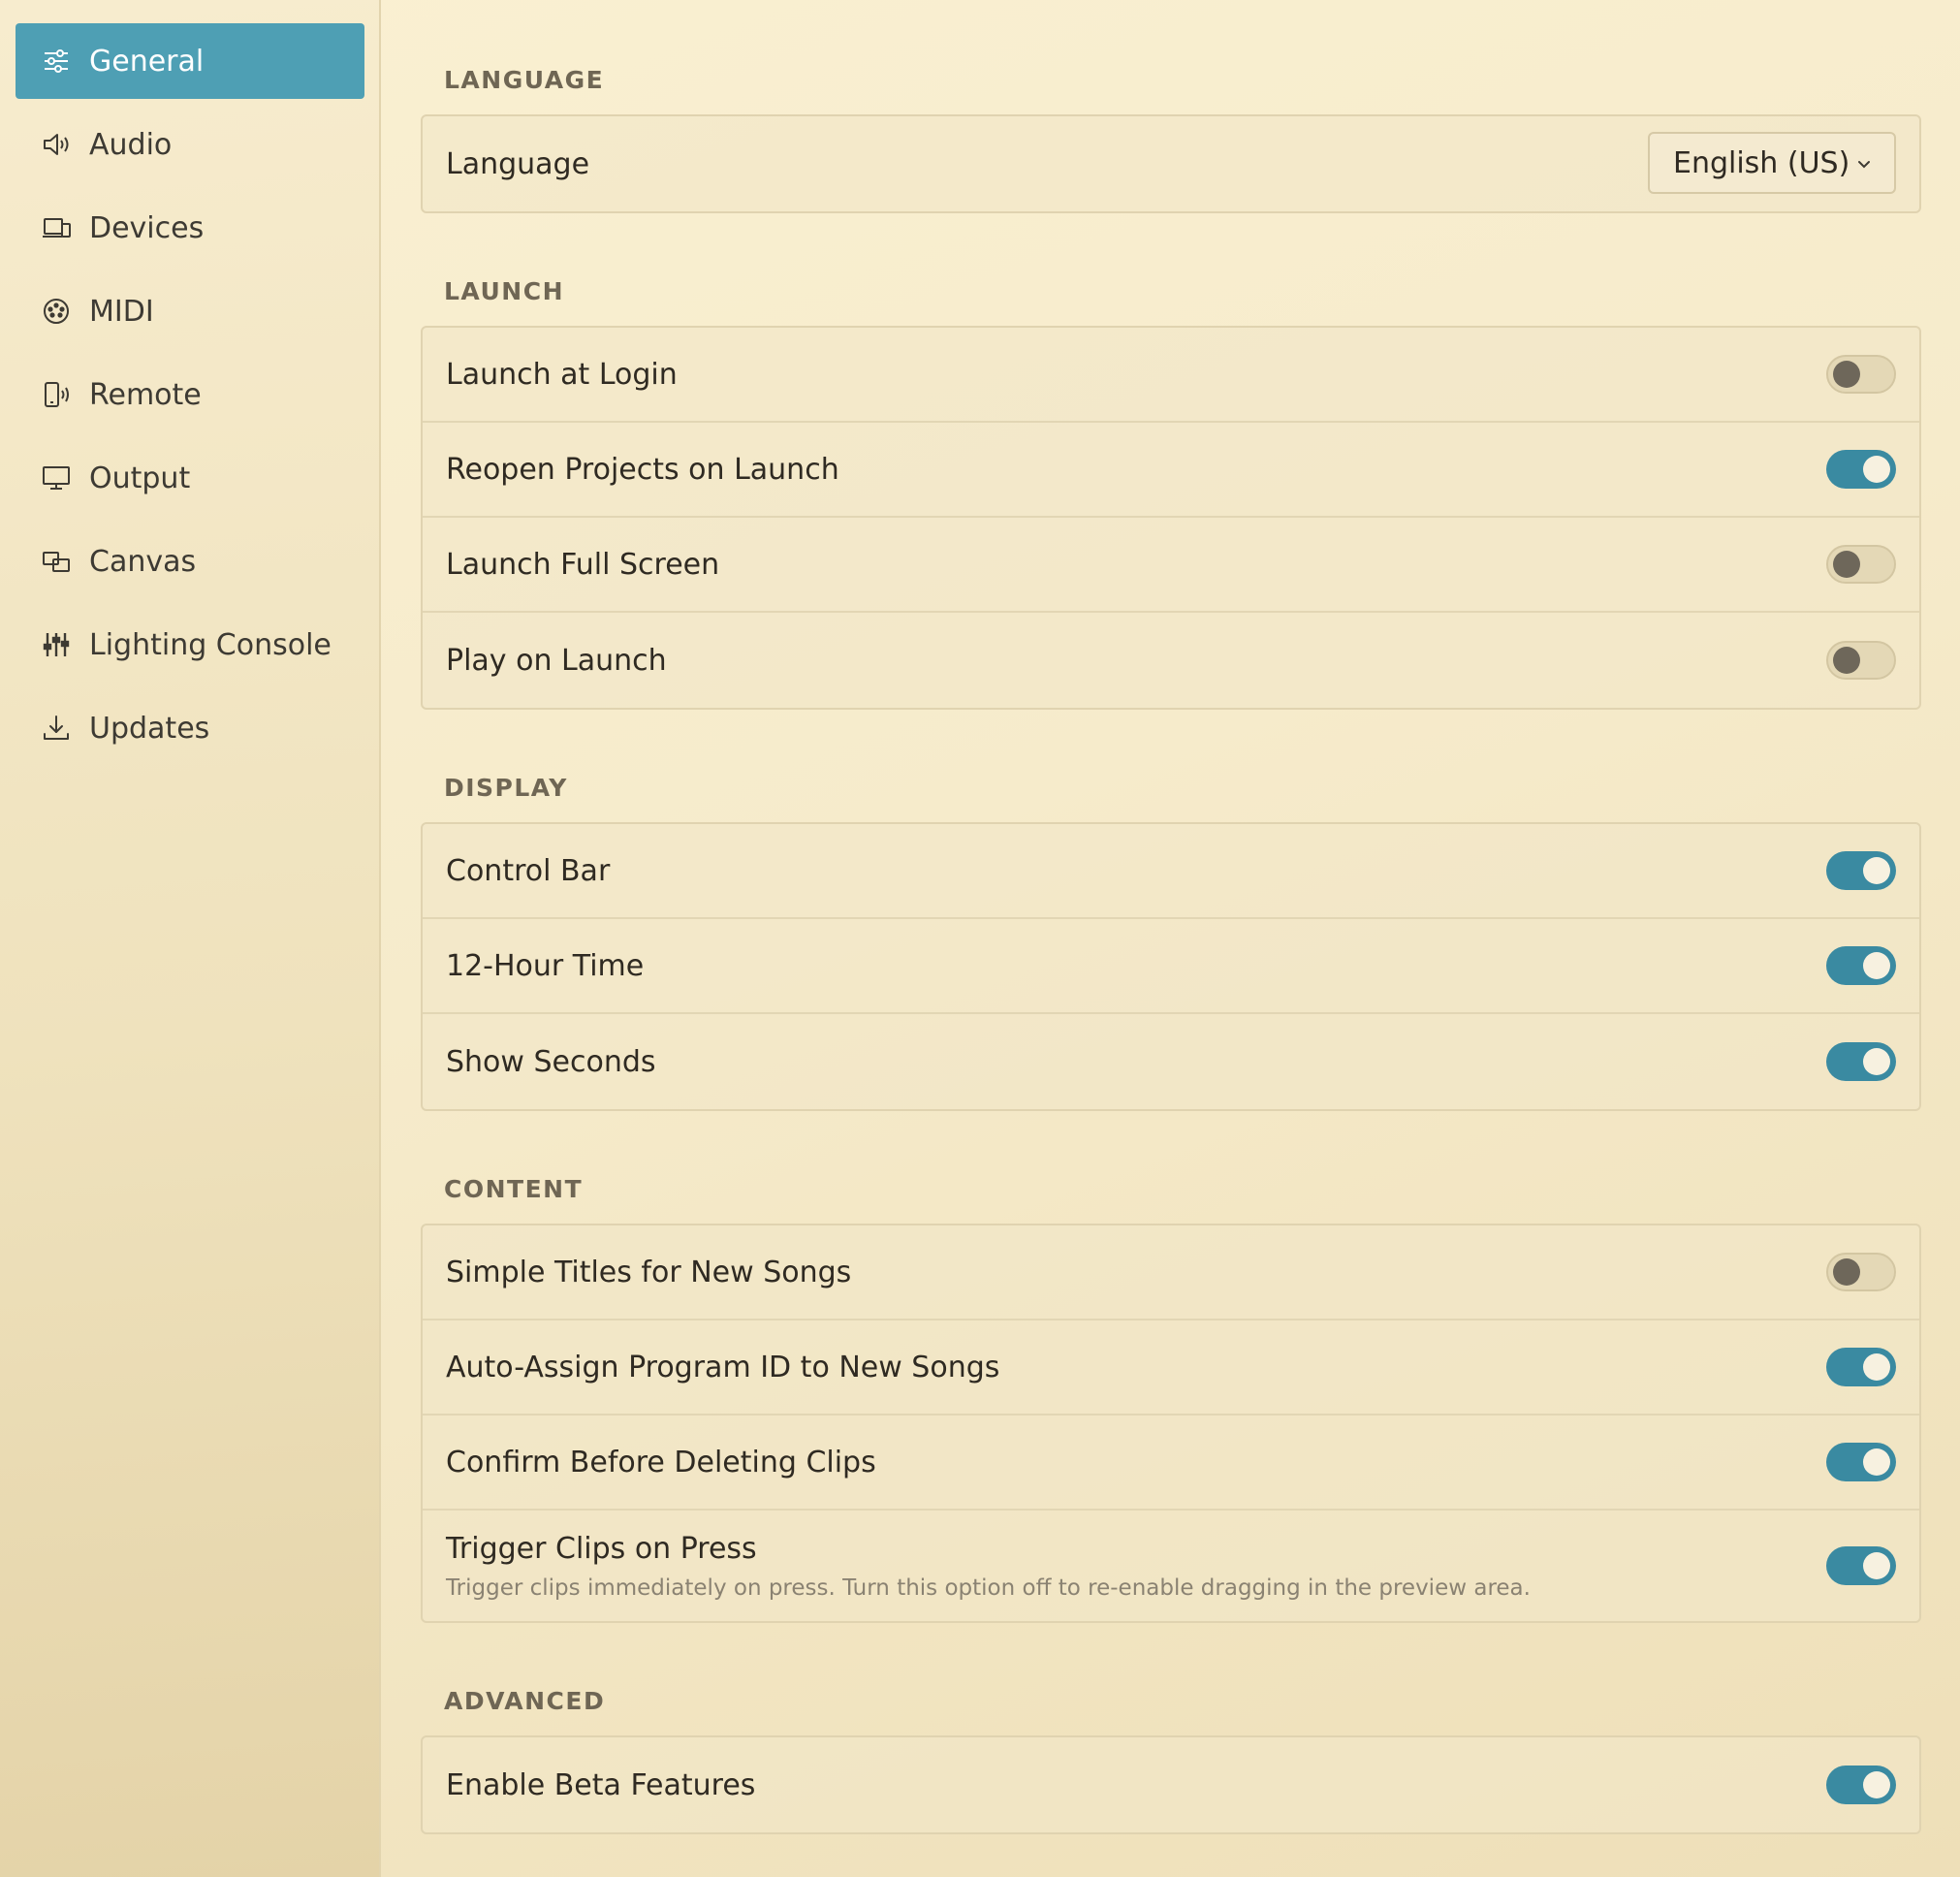 The height and width of the screenshot is (1877, 1960). Describe the element at coordinates (210, 644) in the screenshot. I see `sidebar-item-label: Lighting Console` at that location.